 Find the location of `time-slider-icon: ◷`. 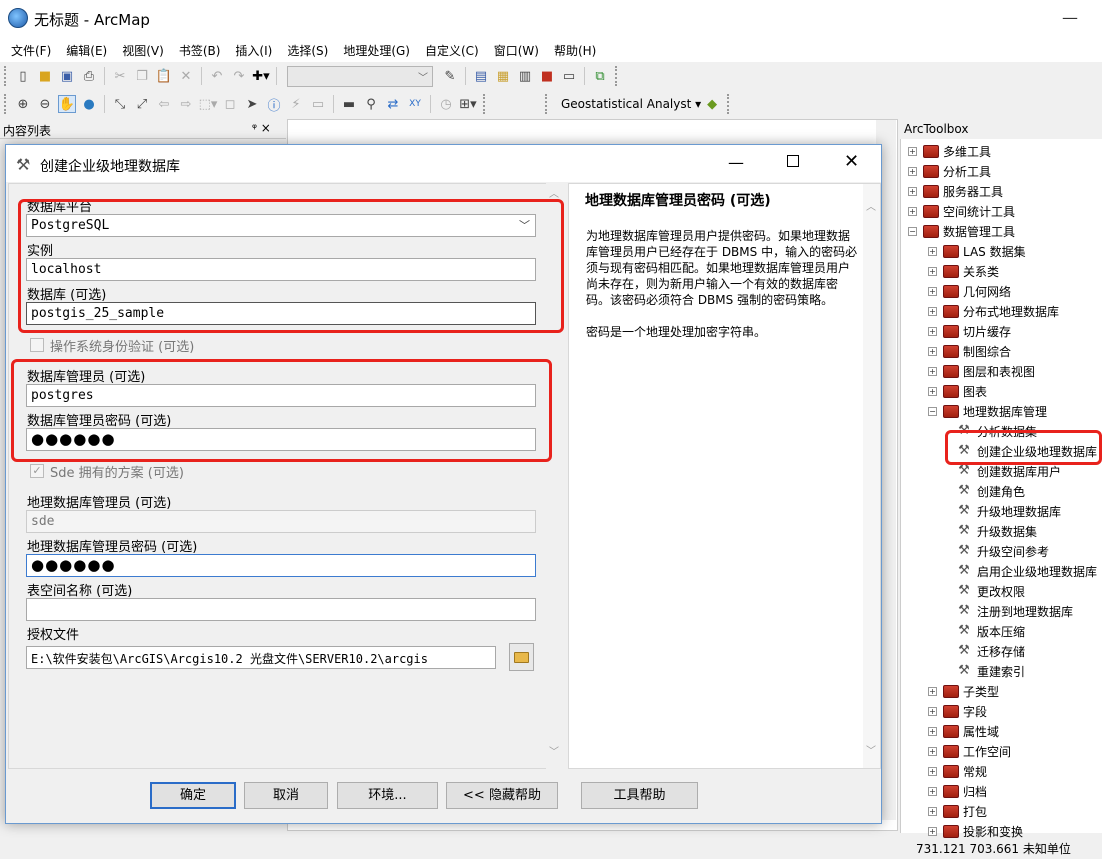

time-slider-icon: ◷ is located at coordinates (446, 104).